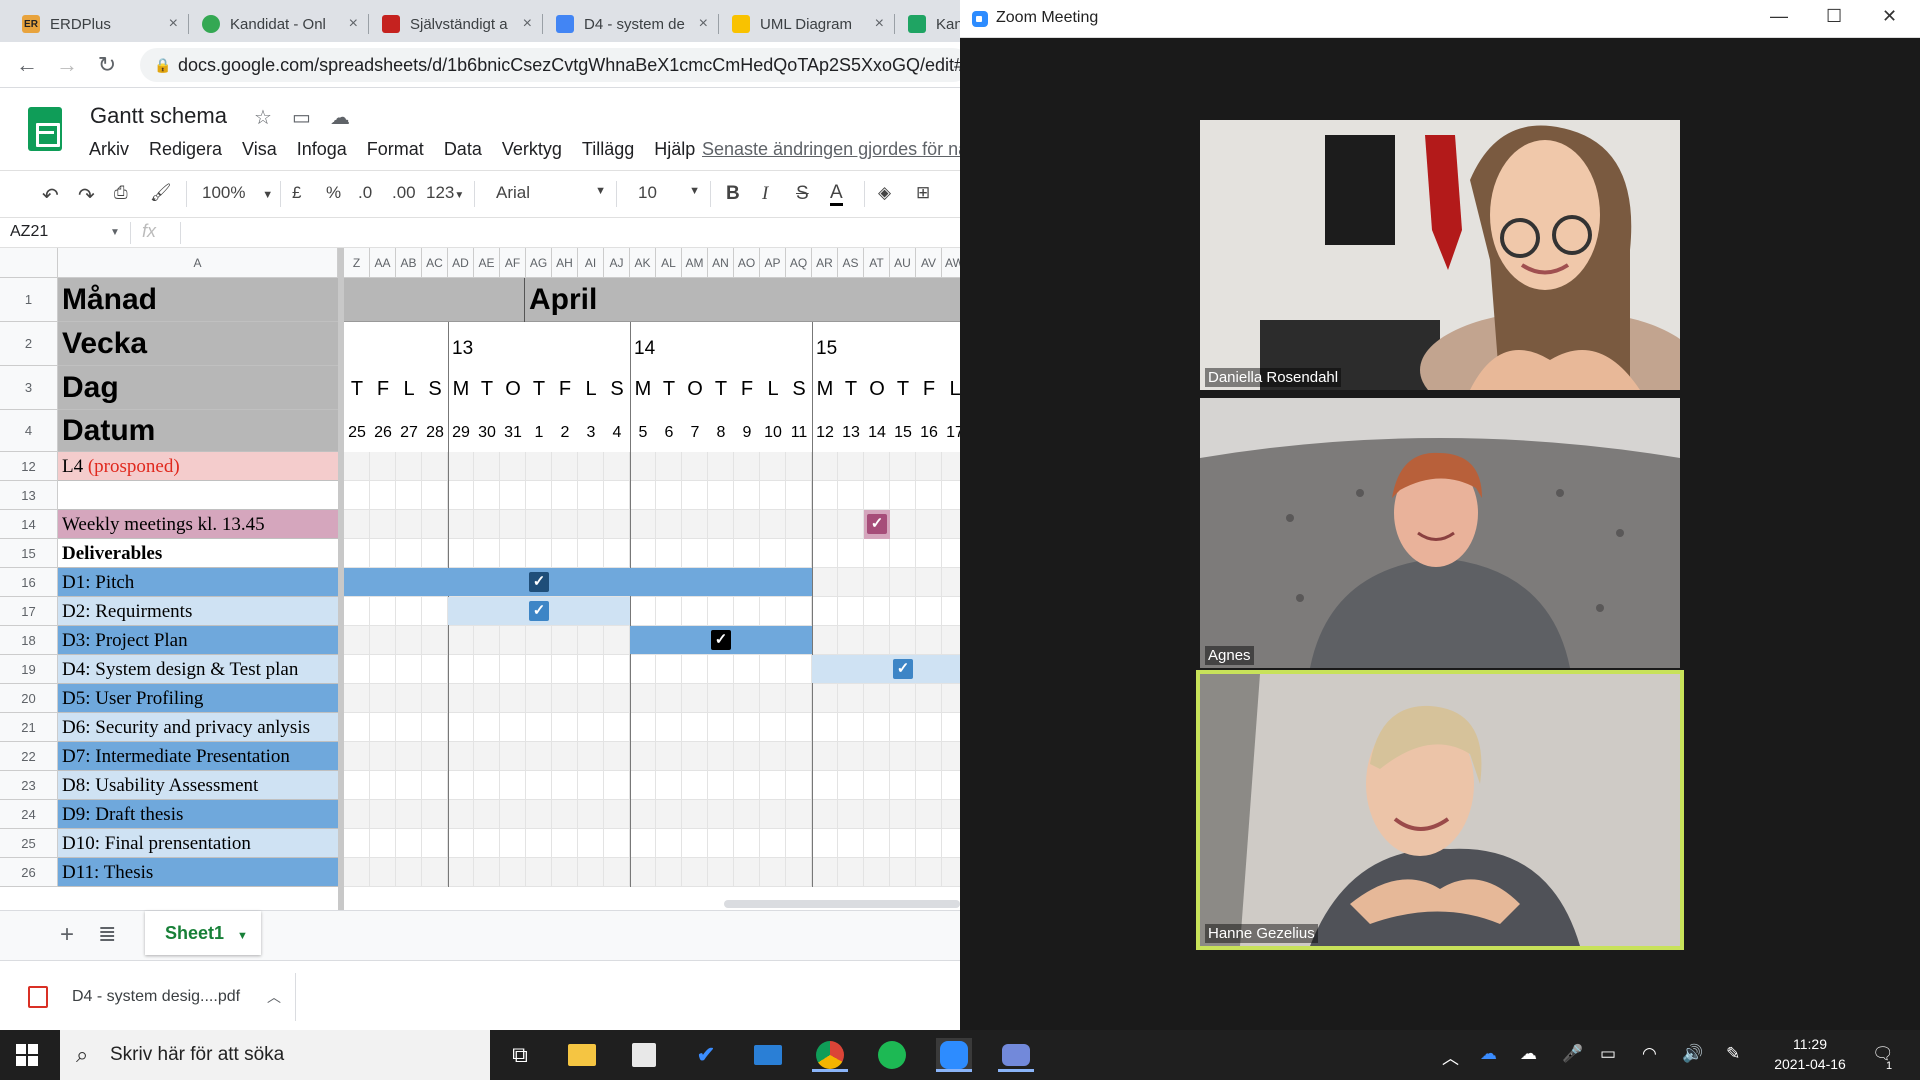  What do you see at coordinates (877, 263) in the screenshot?
I see `column-header: AT` at bounding box center [877, 263].